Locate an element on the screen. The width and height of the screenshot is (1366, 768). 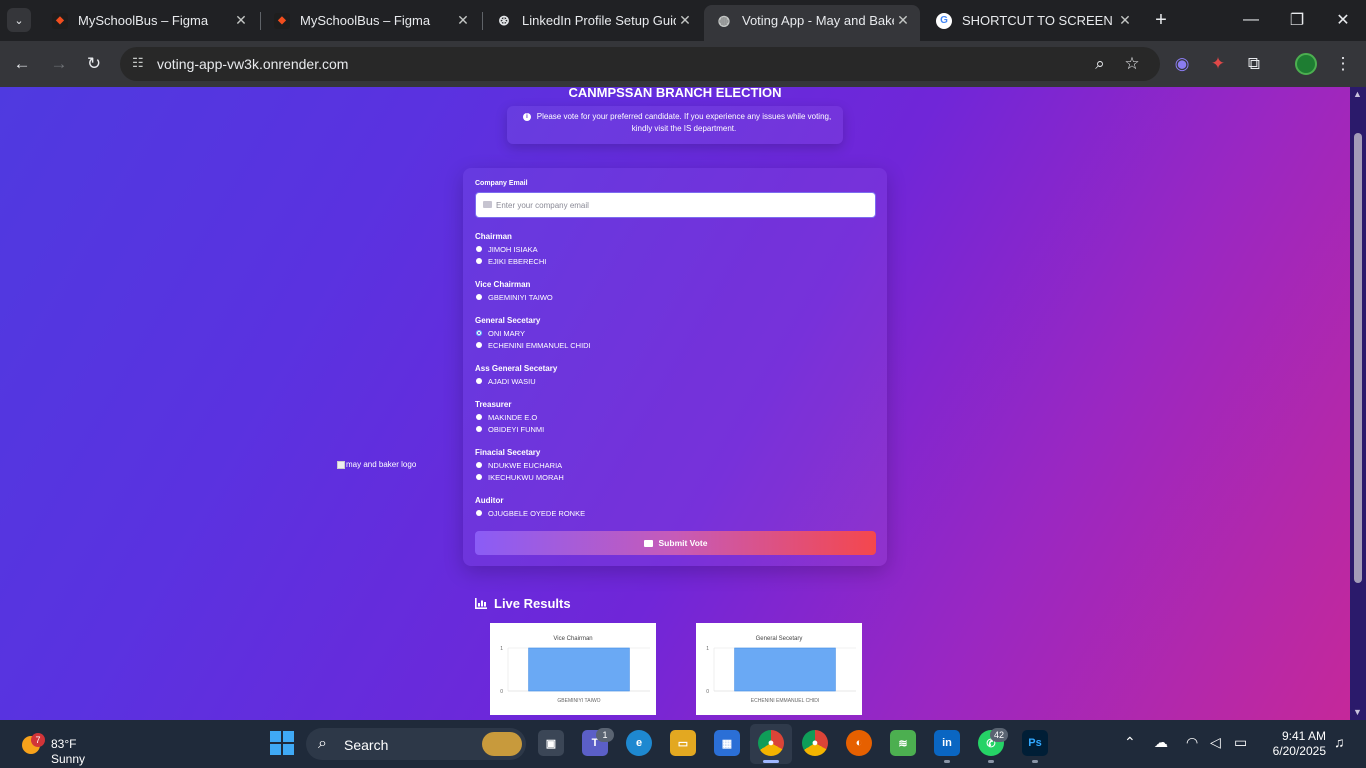
submit-vote-button: Submit Vote is located at coordinates (675, 543).